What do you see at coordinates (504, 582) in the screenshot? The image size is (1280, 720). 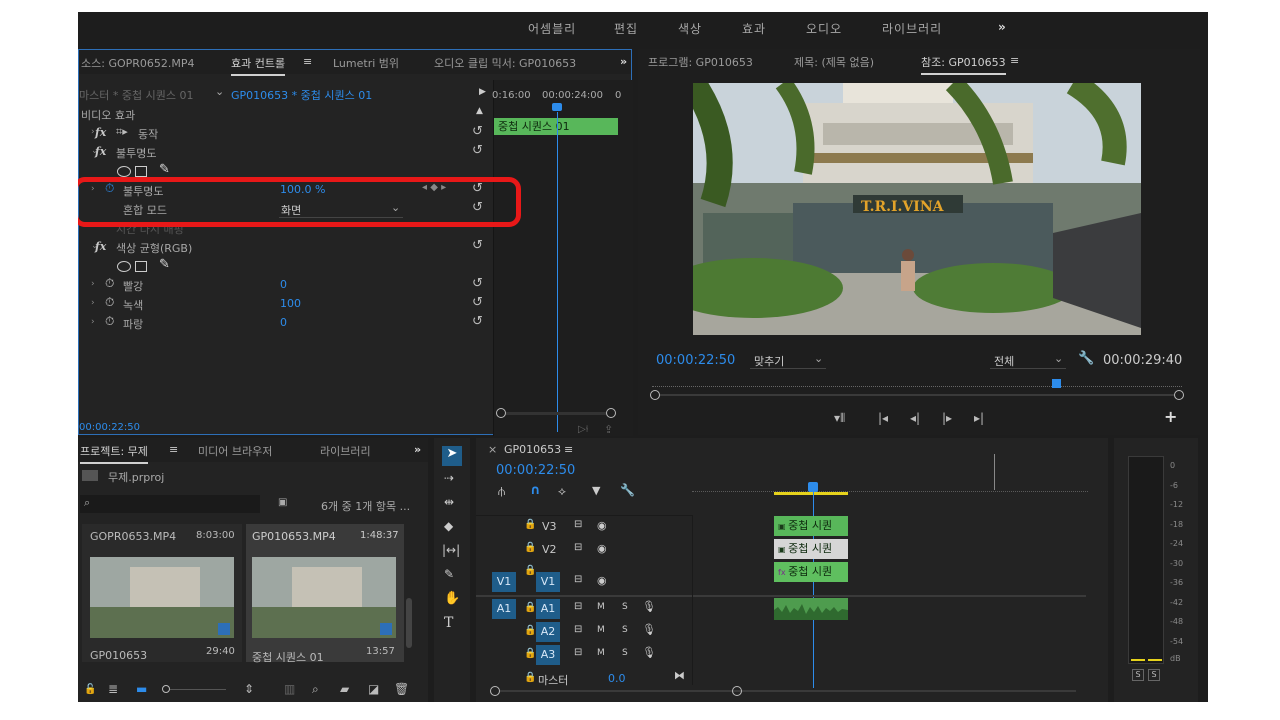 I see `source-patch-v1: V1` at bounding box center [504, 582].